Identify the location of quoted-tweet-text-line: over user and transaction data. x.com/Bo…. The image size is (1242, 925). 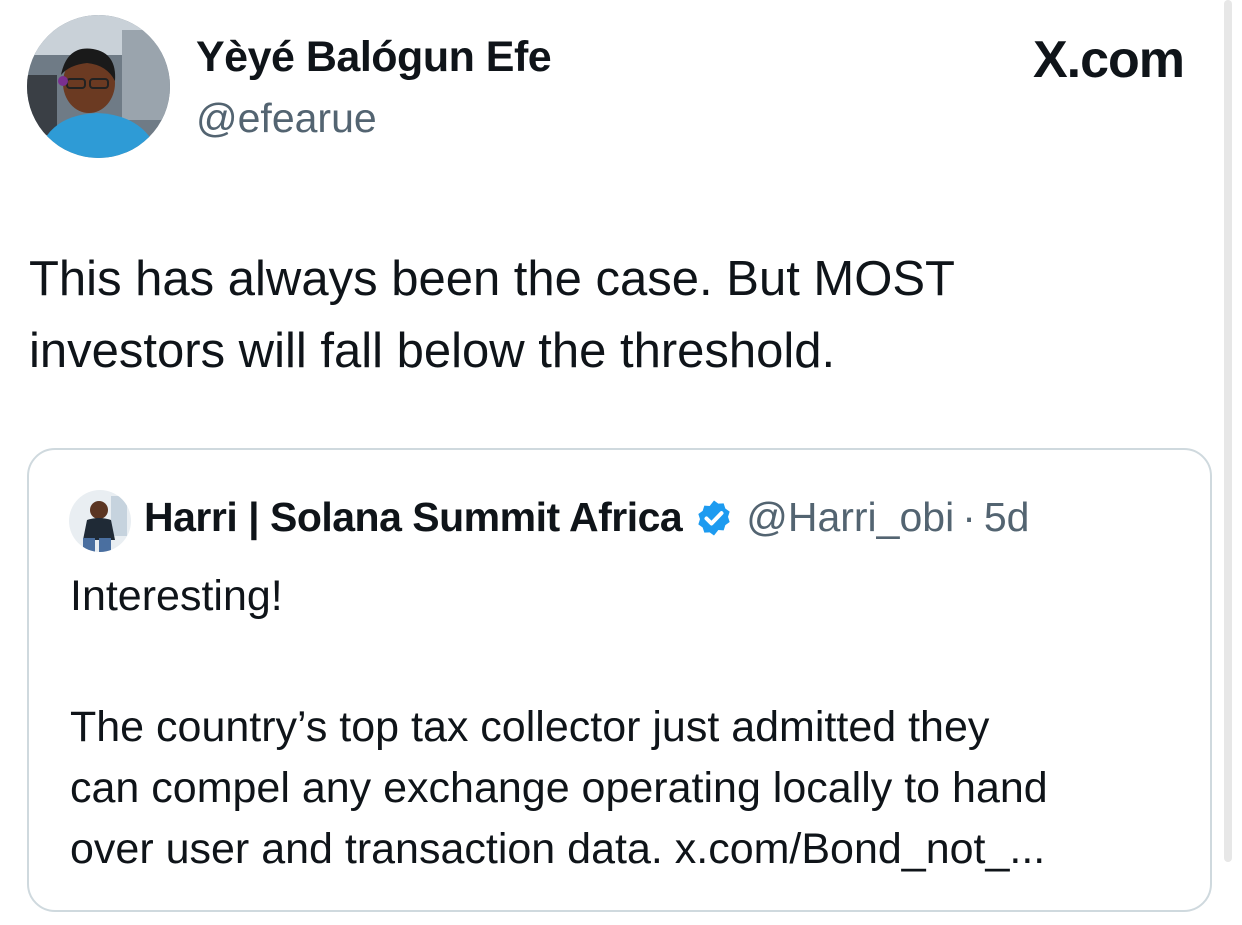
(558, 849).